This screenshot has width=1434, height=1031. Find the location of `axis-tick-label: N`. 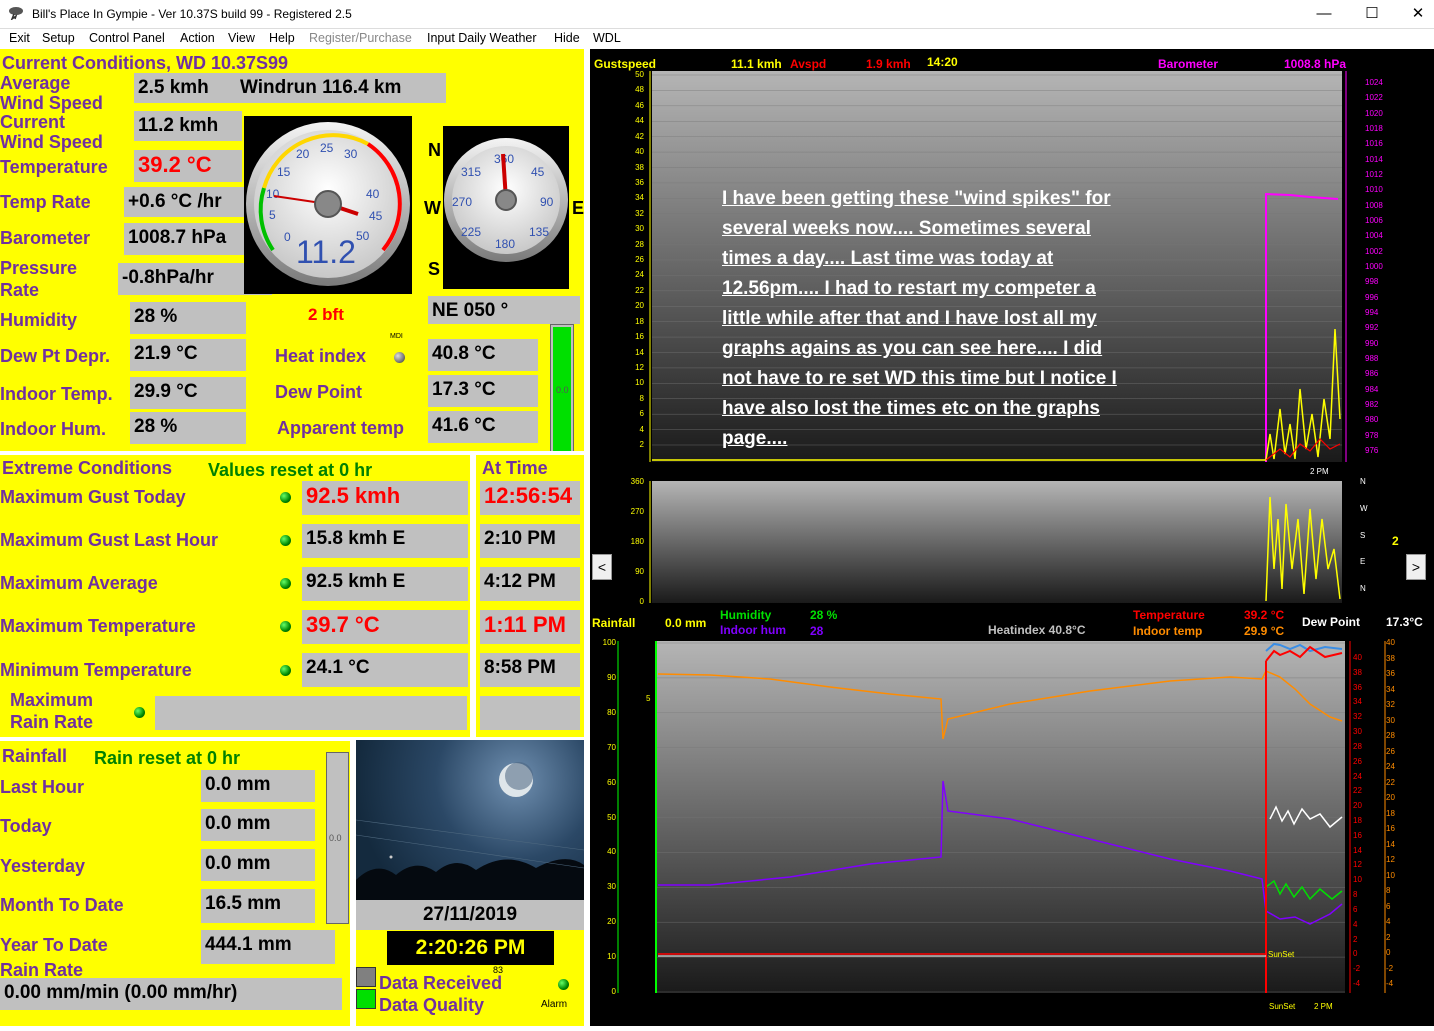

axis-tick-label: N is located at coordinates (1363, 481).